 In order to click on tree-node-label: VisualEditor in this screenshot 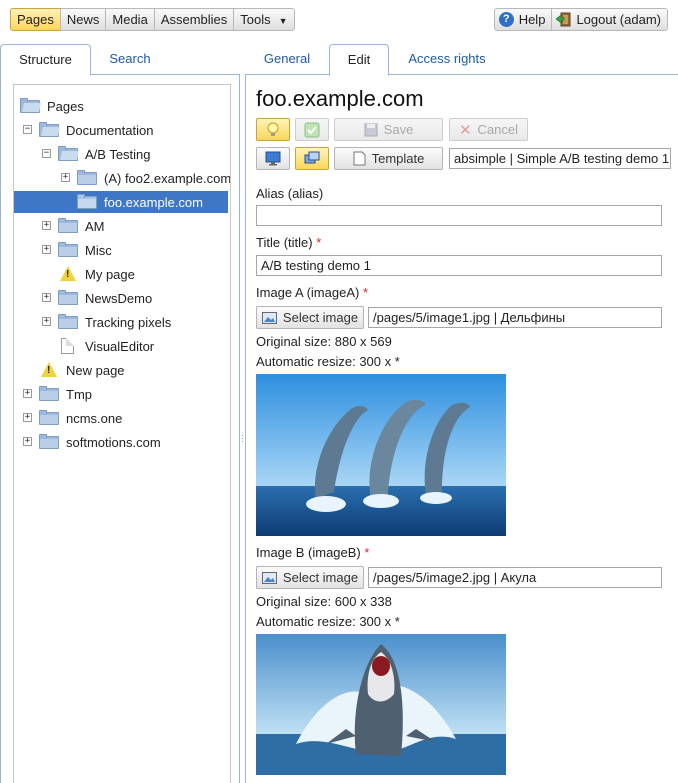, I will do `click(120, 346)`.